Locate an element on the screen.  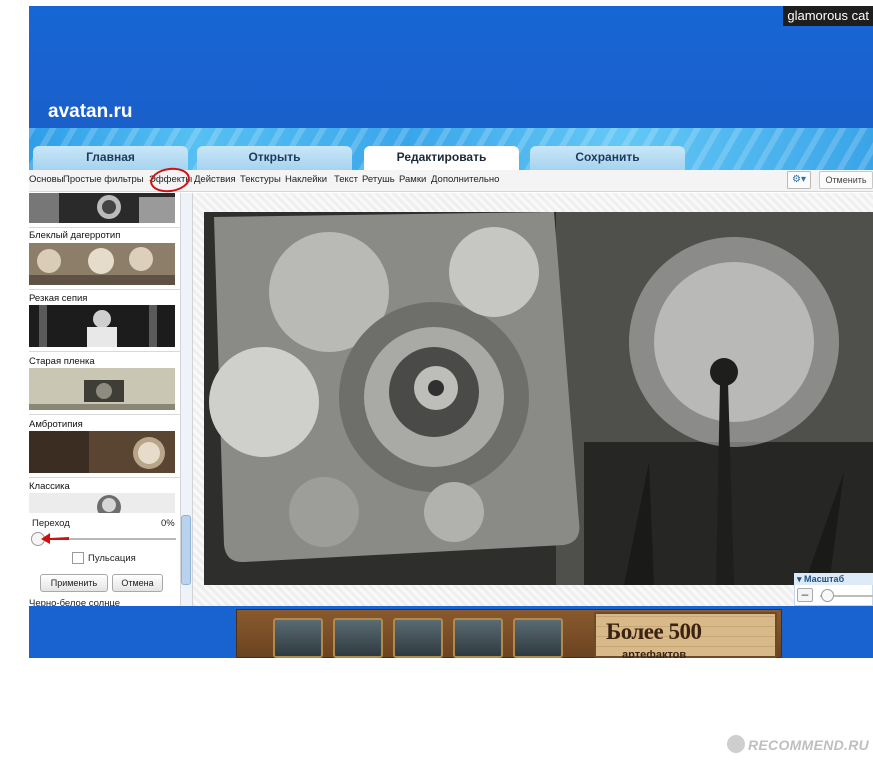
effect-label: Амбротипия is located at coordinates (56, 424).